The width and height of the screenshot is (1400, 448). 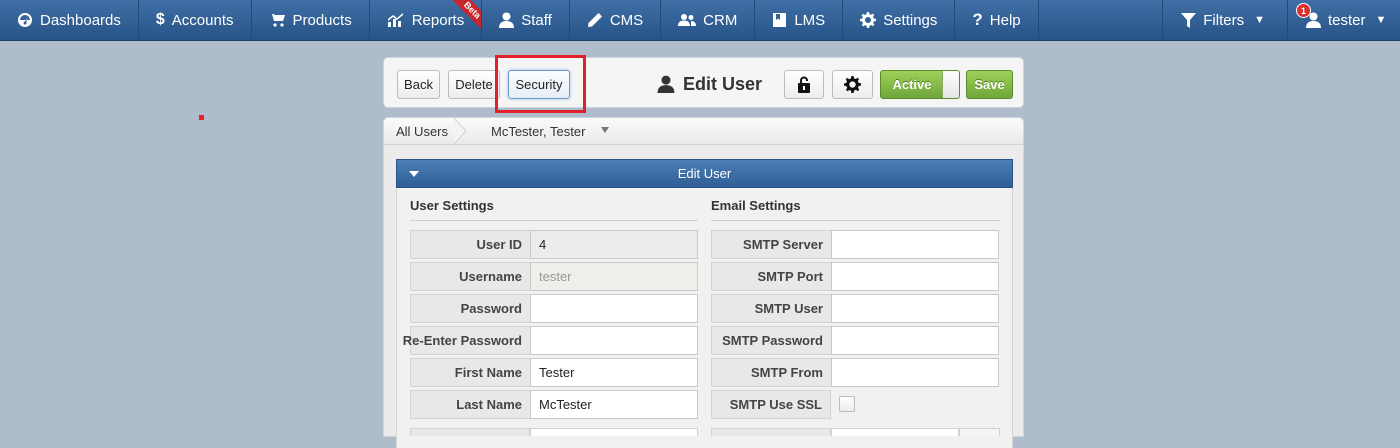 I want to click on nav-dashboards: Dashboards, so click(x=69, y=20).